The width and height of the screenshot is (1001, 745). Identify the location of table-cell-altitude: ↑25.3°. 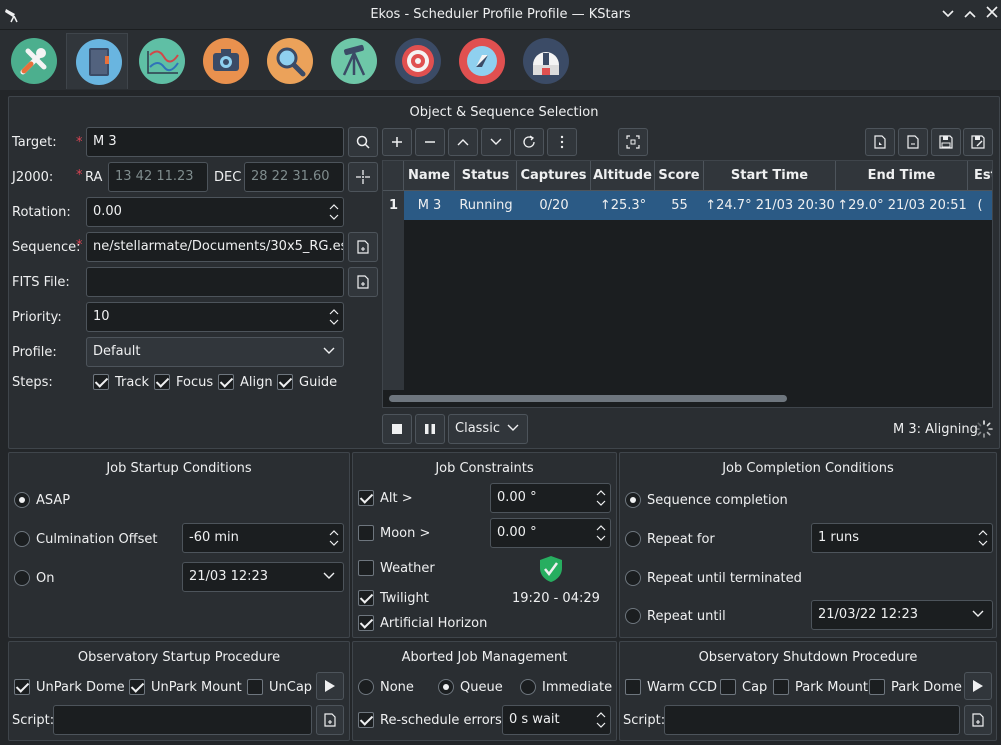
(623, 205).